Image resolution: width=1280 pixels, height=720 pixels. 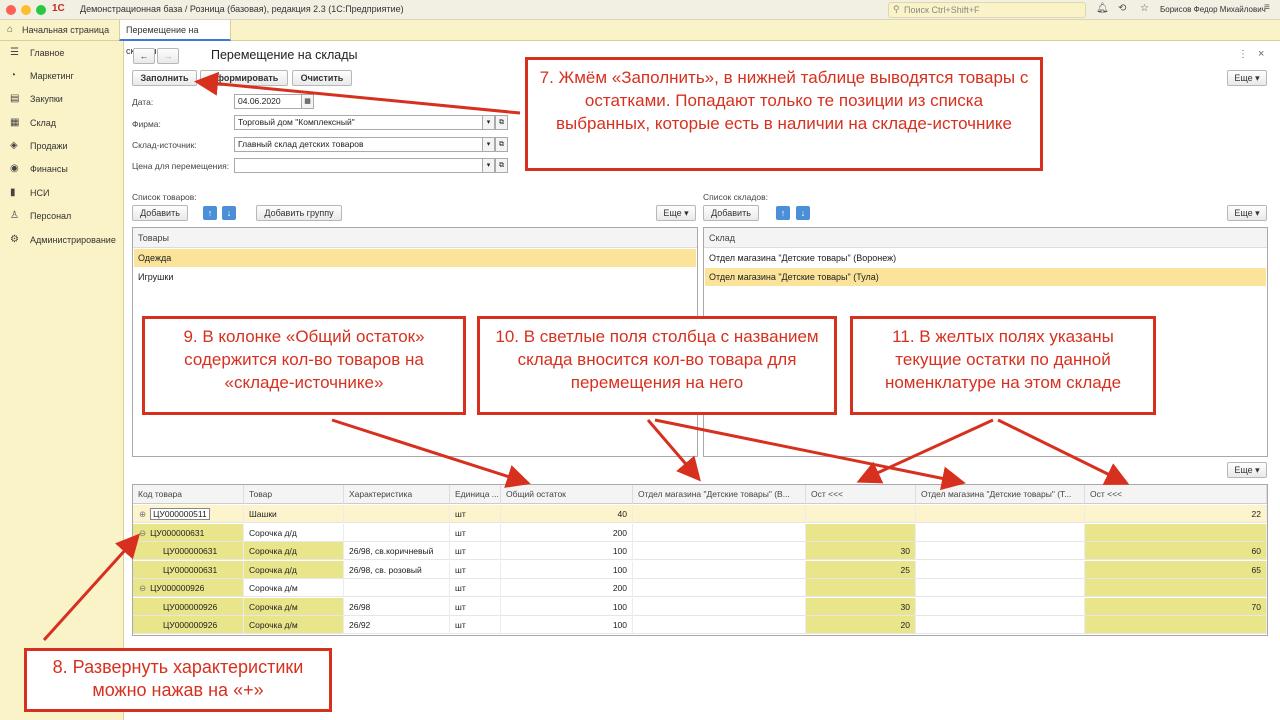 What do you see at coordinates (397, 514) in the screenshot?
I see `grid-cell-char-column` at bounding box center [397, 514].